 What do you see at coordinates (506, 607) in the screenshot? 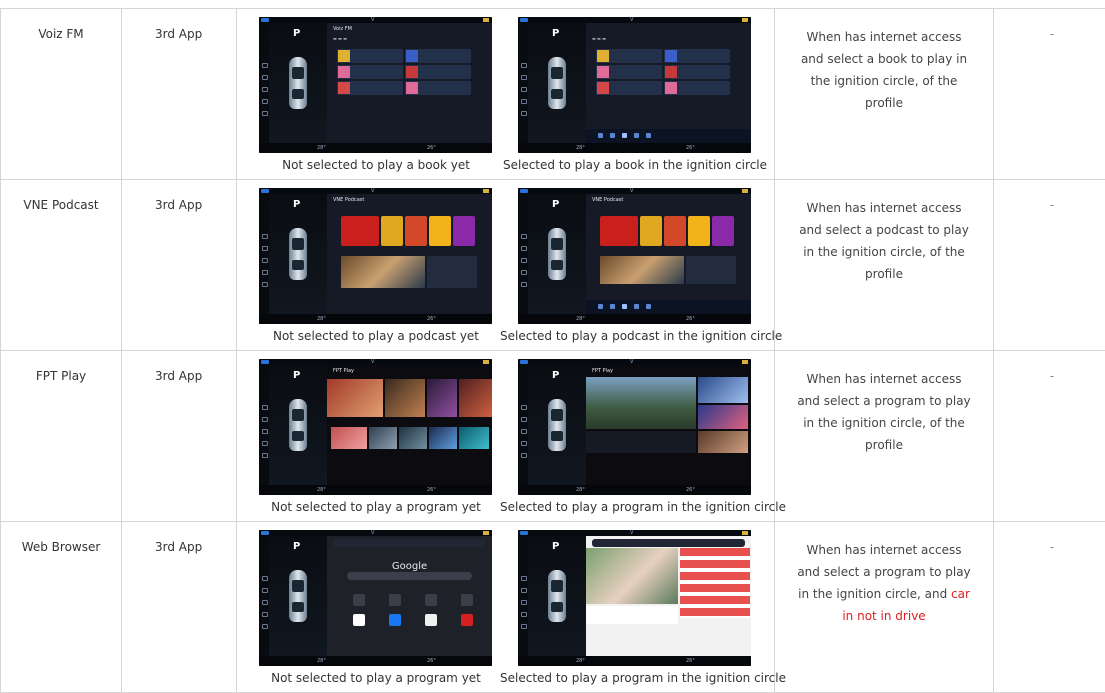
I see `screenshots-cell: V P Google 28°26° Not se` at bounding box center [506, 607].